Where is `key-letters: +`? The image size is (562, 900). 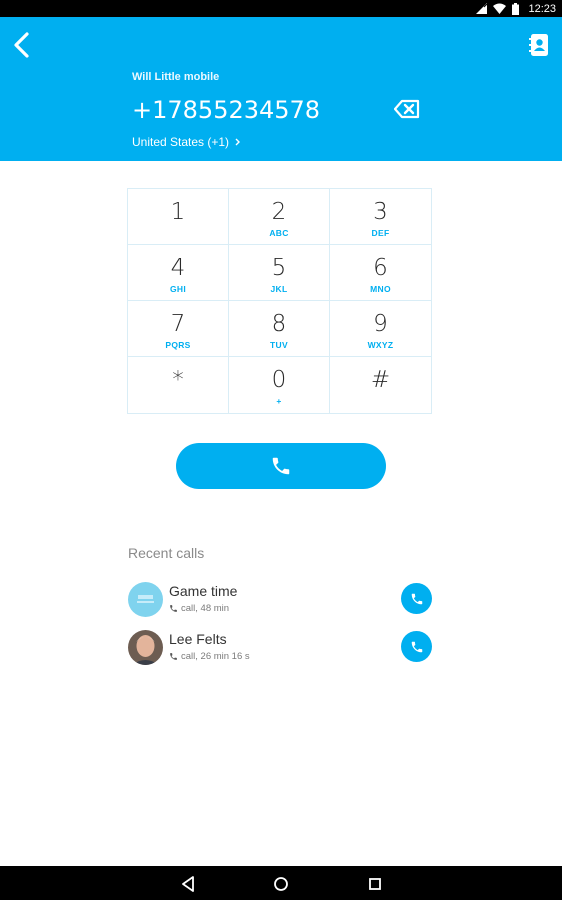 key-letters: + is located at coordinates (279, 401).